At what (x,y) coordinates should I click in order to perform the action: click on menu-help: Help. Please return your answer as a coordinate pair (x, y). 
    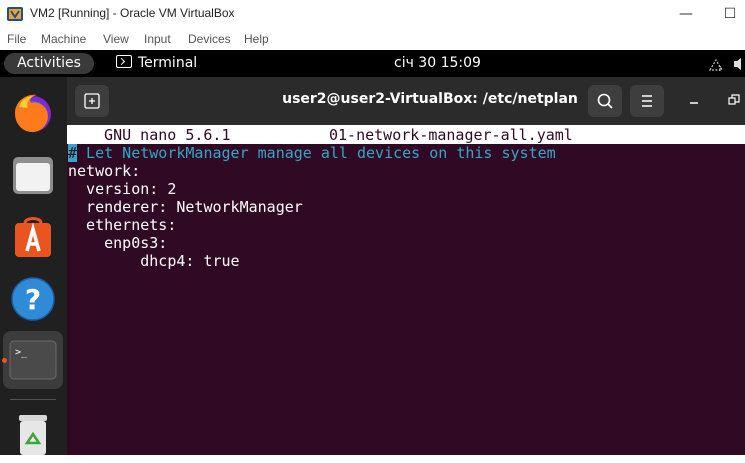
    Looking at the image, I should click on (256, 39).